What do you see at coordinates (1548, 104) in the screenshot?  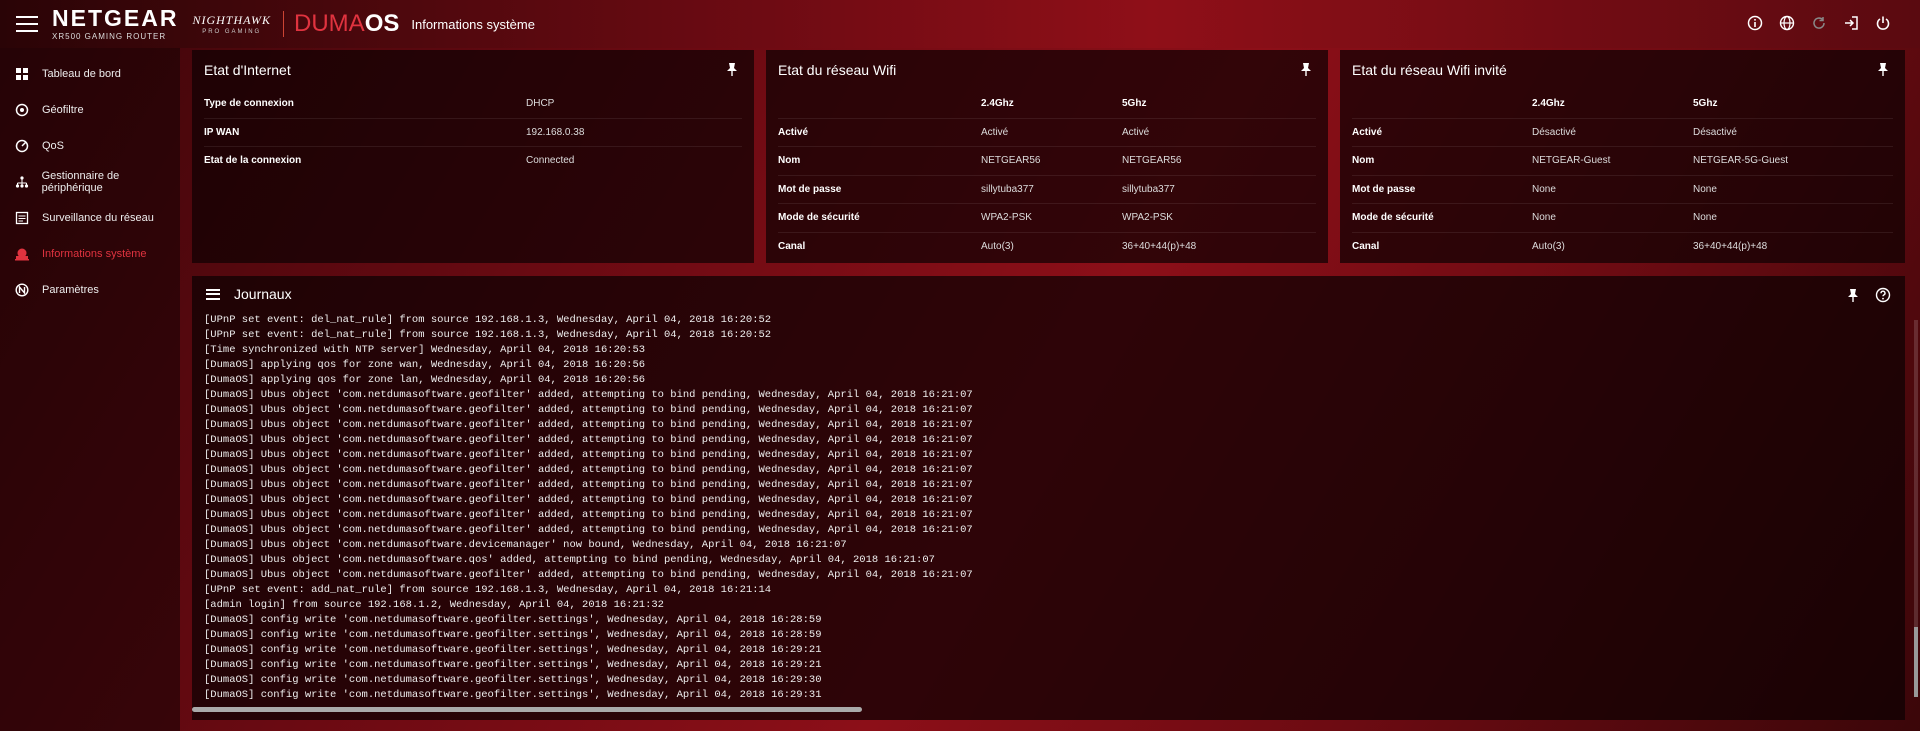 I see `column-header: 2.4Ghz` at bounding box center [1548, 104].